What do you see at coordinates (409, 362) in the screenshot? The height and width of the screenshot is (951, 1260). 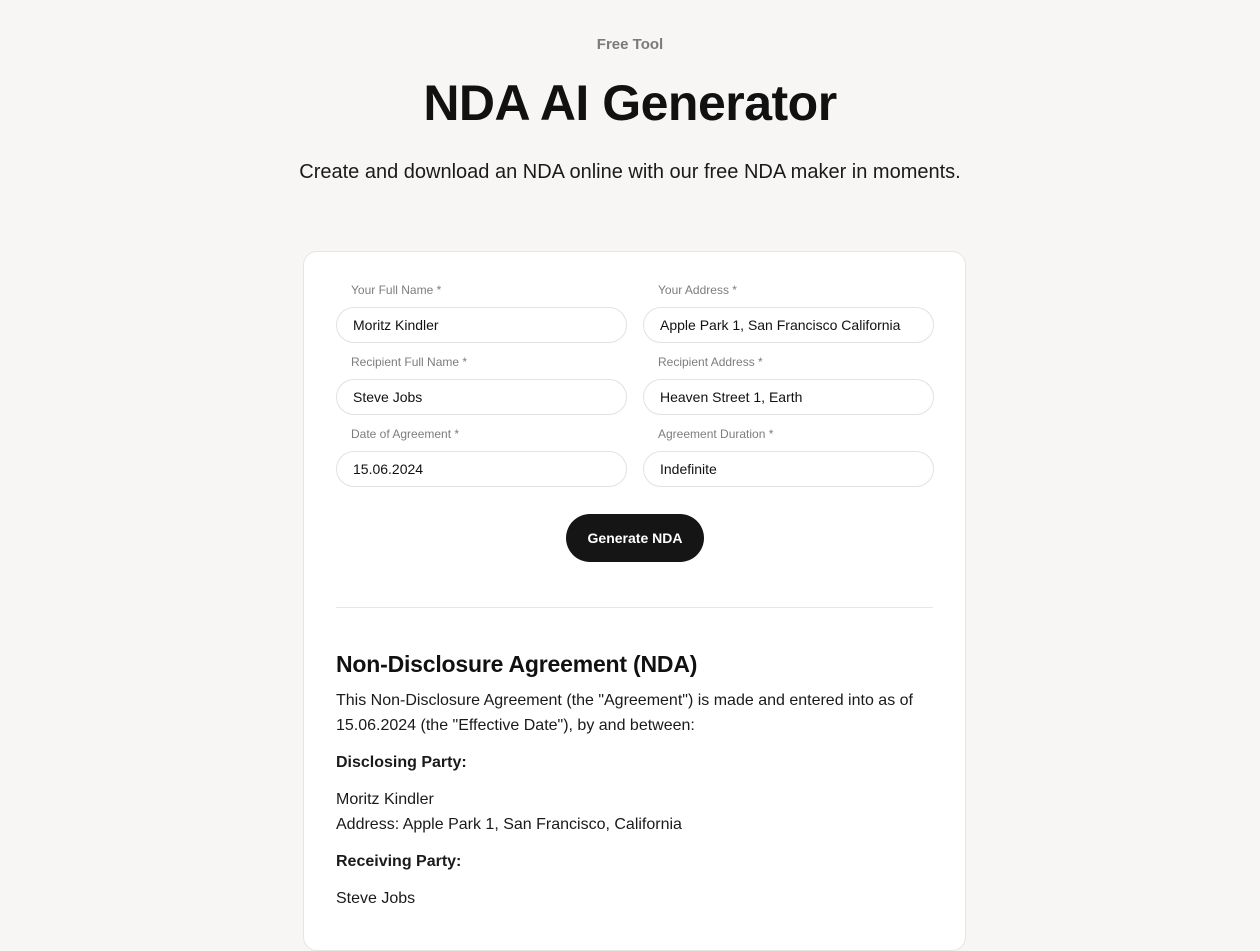 I see `recipient-name-label: Recipient Full Name *` at bounding box center [409, 362].